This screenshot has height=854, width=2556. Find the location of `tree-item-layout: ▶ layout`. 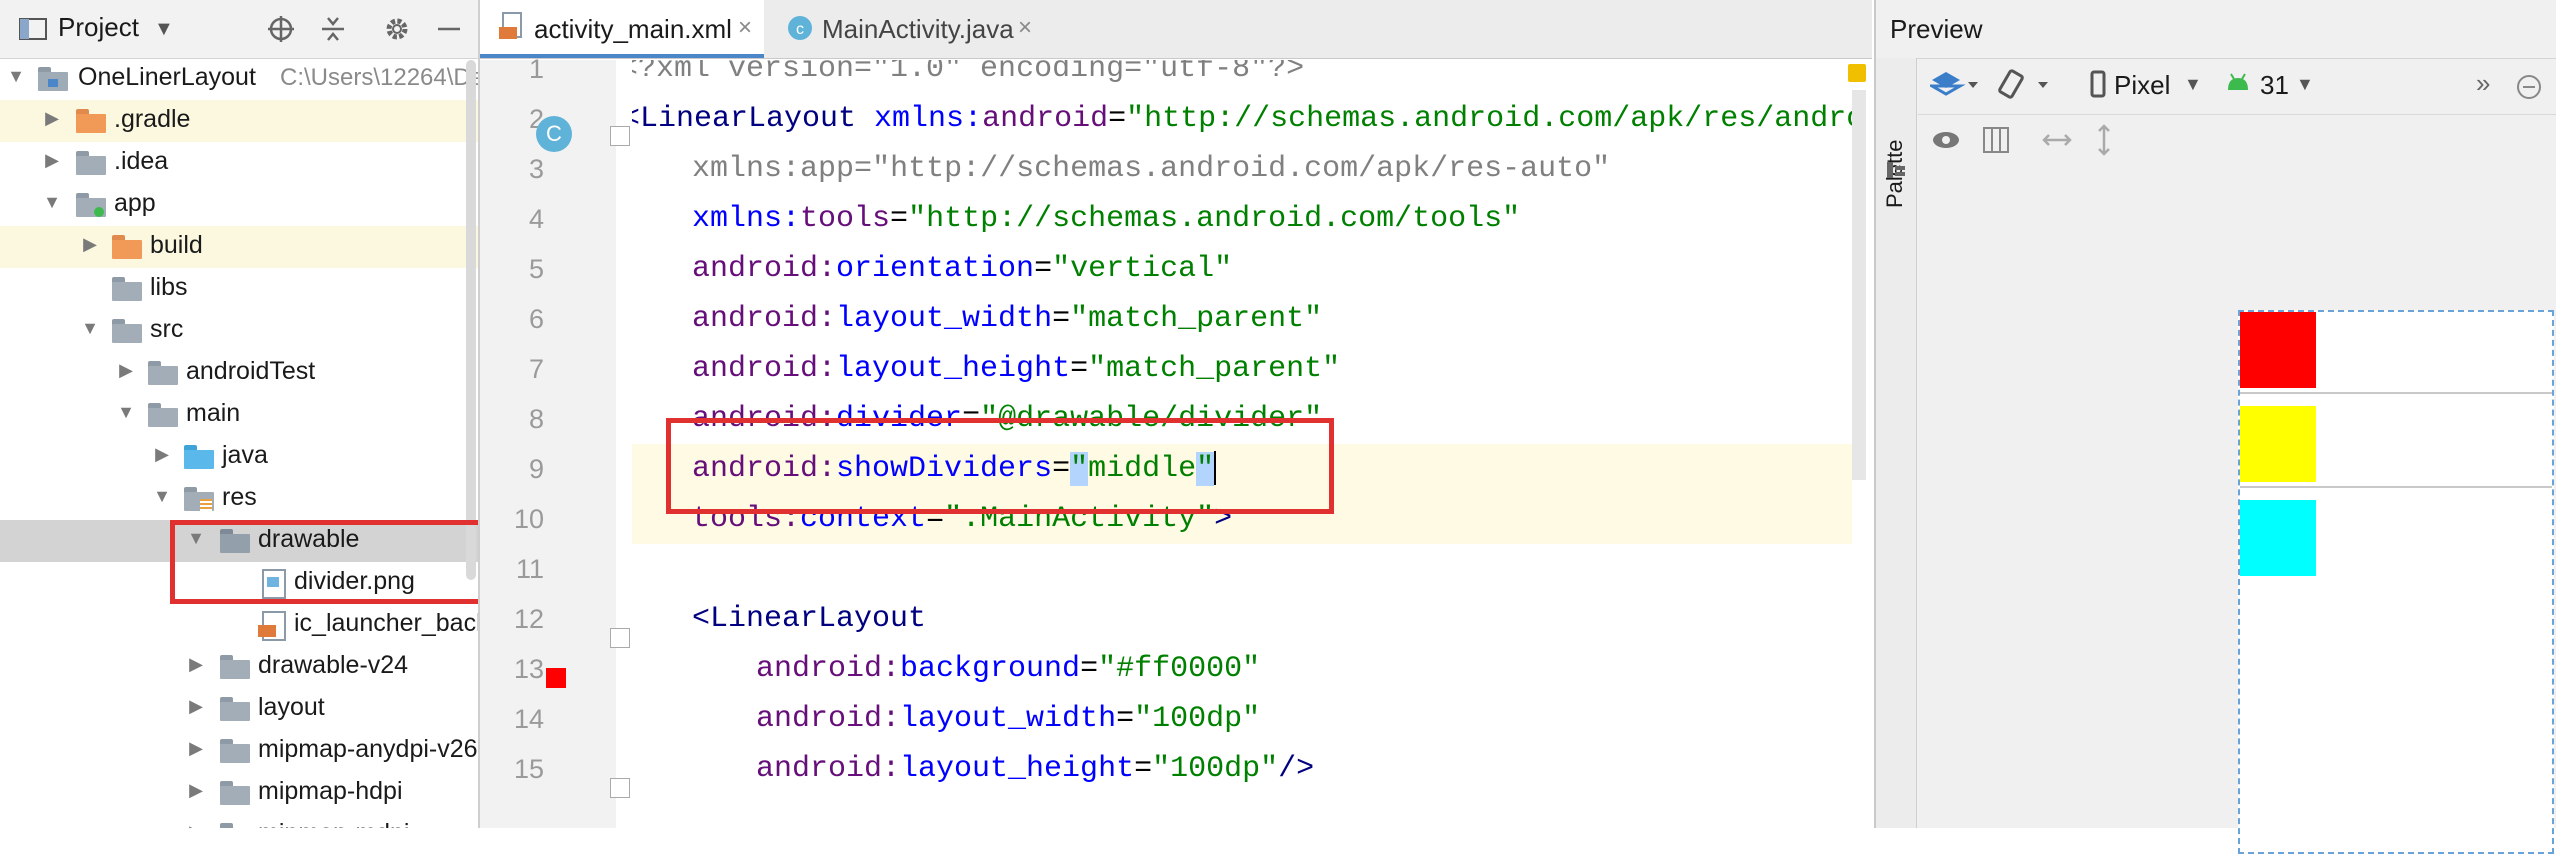

tree-item-layout: ▶ layout is located at coordinates (239, 709).